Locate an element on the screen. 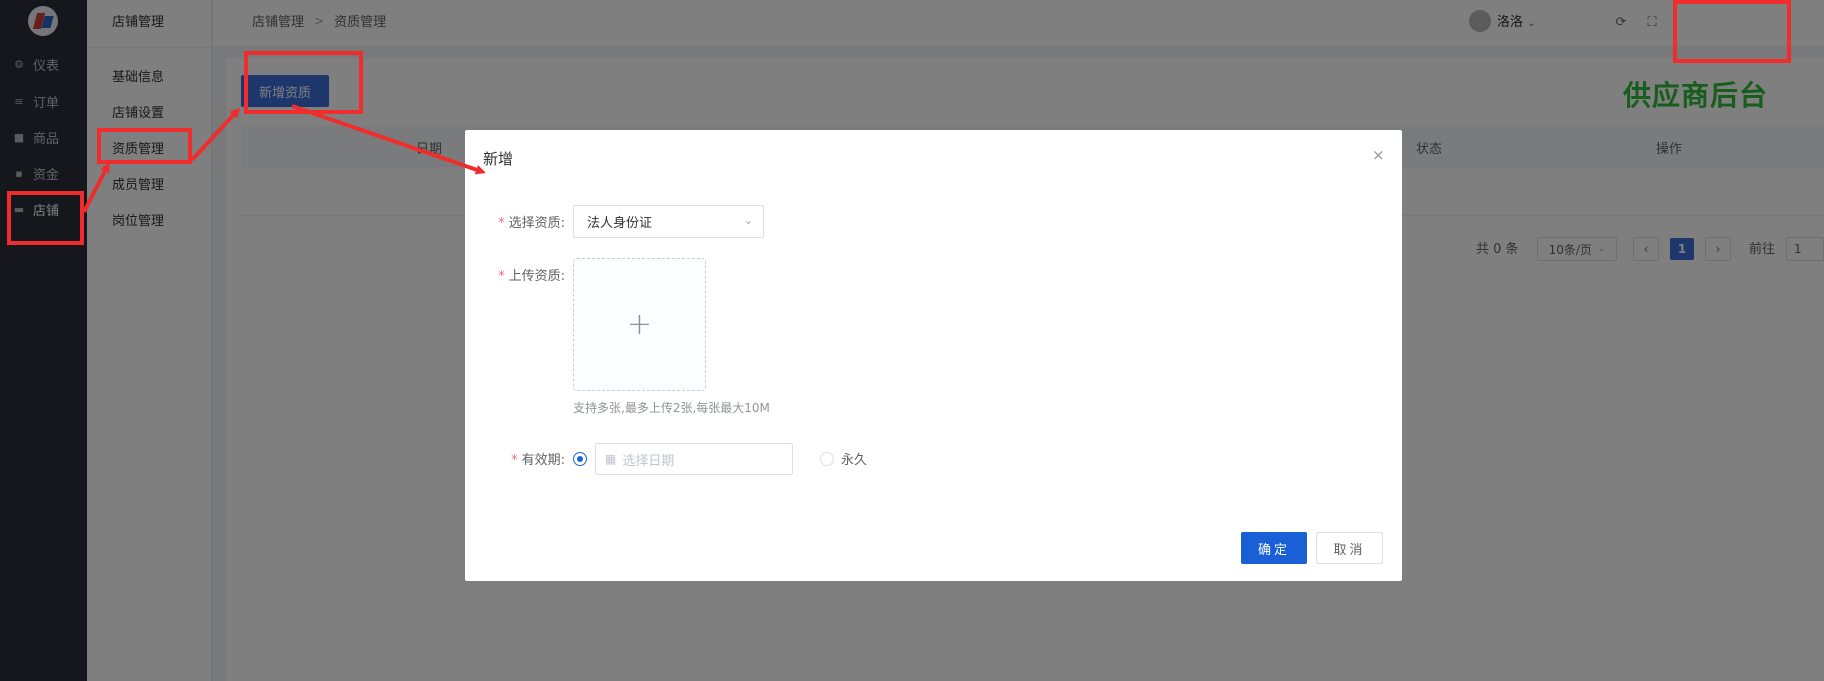 The width and height of the screenshot is (1824, 681). cancel-button: 取消 is located at coordinates (1349, 548).